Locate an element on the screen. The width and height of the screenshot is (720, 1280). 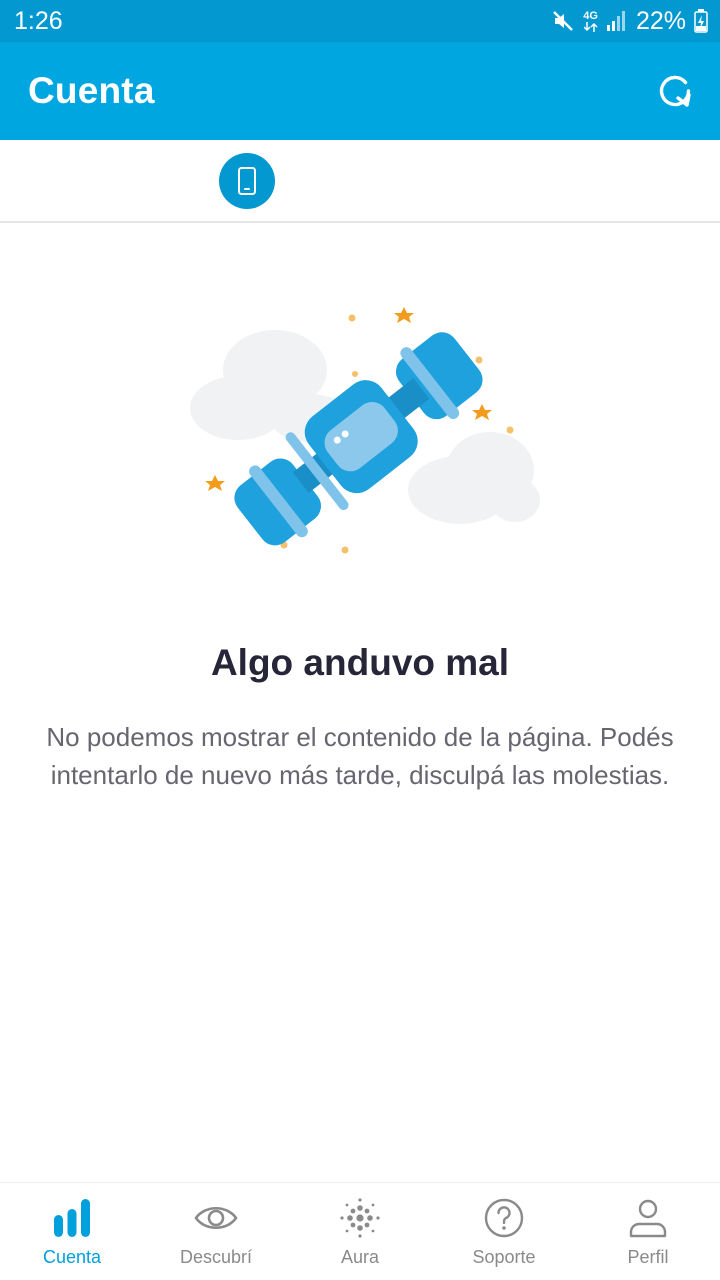
signal-icon is located at coordinates (617, 21).